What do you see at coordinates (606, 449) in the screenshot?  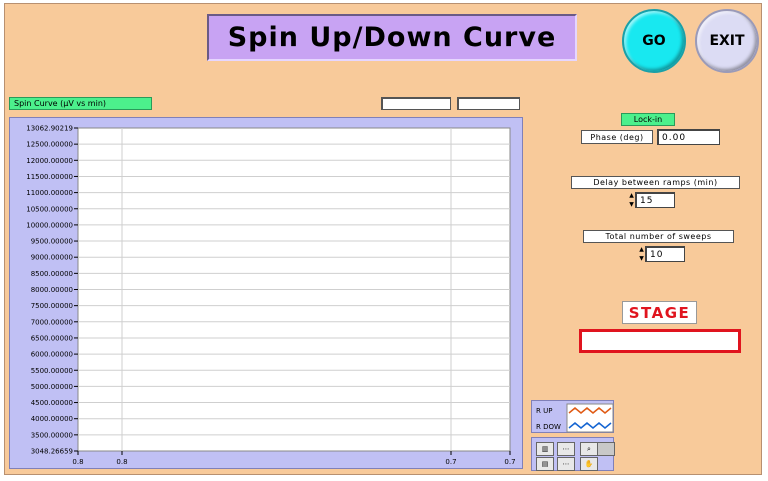 I see `pan-icon` at bounding box center [606, 449].